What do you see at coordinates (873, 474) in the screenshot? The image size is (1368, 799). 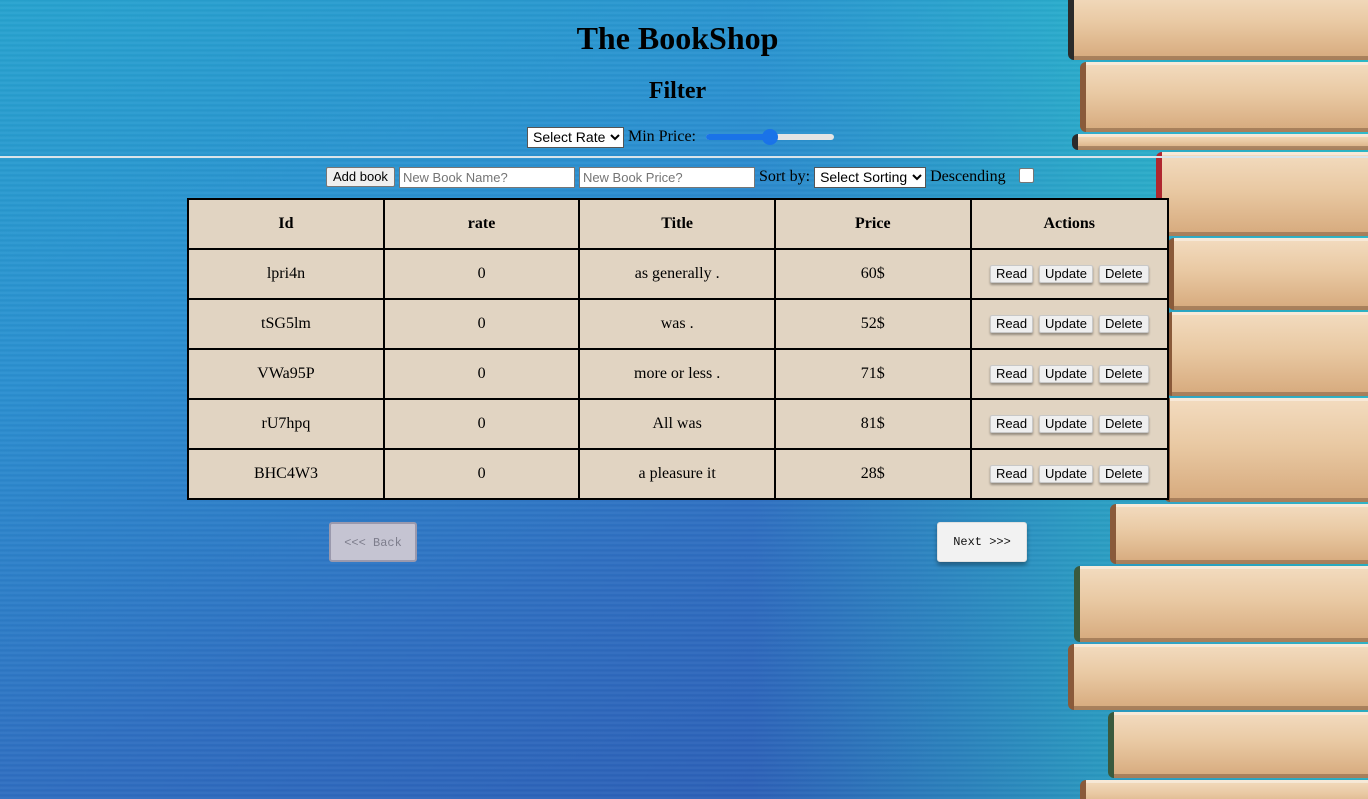 I see `cell-price: 28$` at bounding box center [873, 474].